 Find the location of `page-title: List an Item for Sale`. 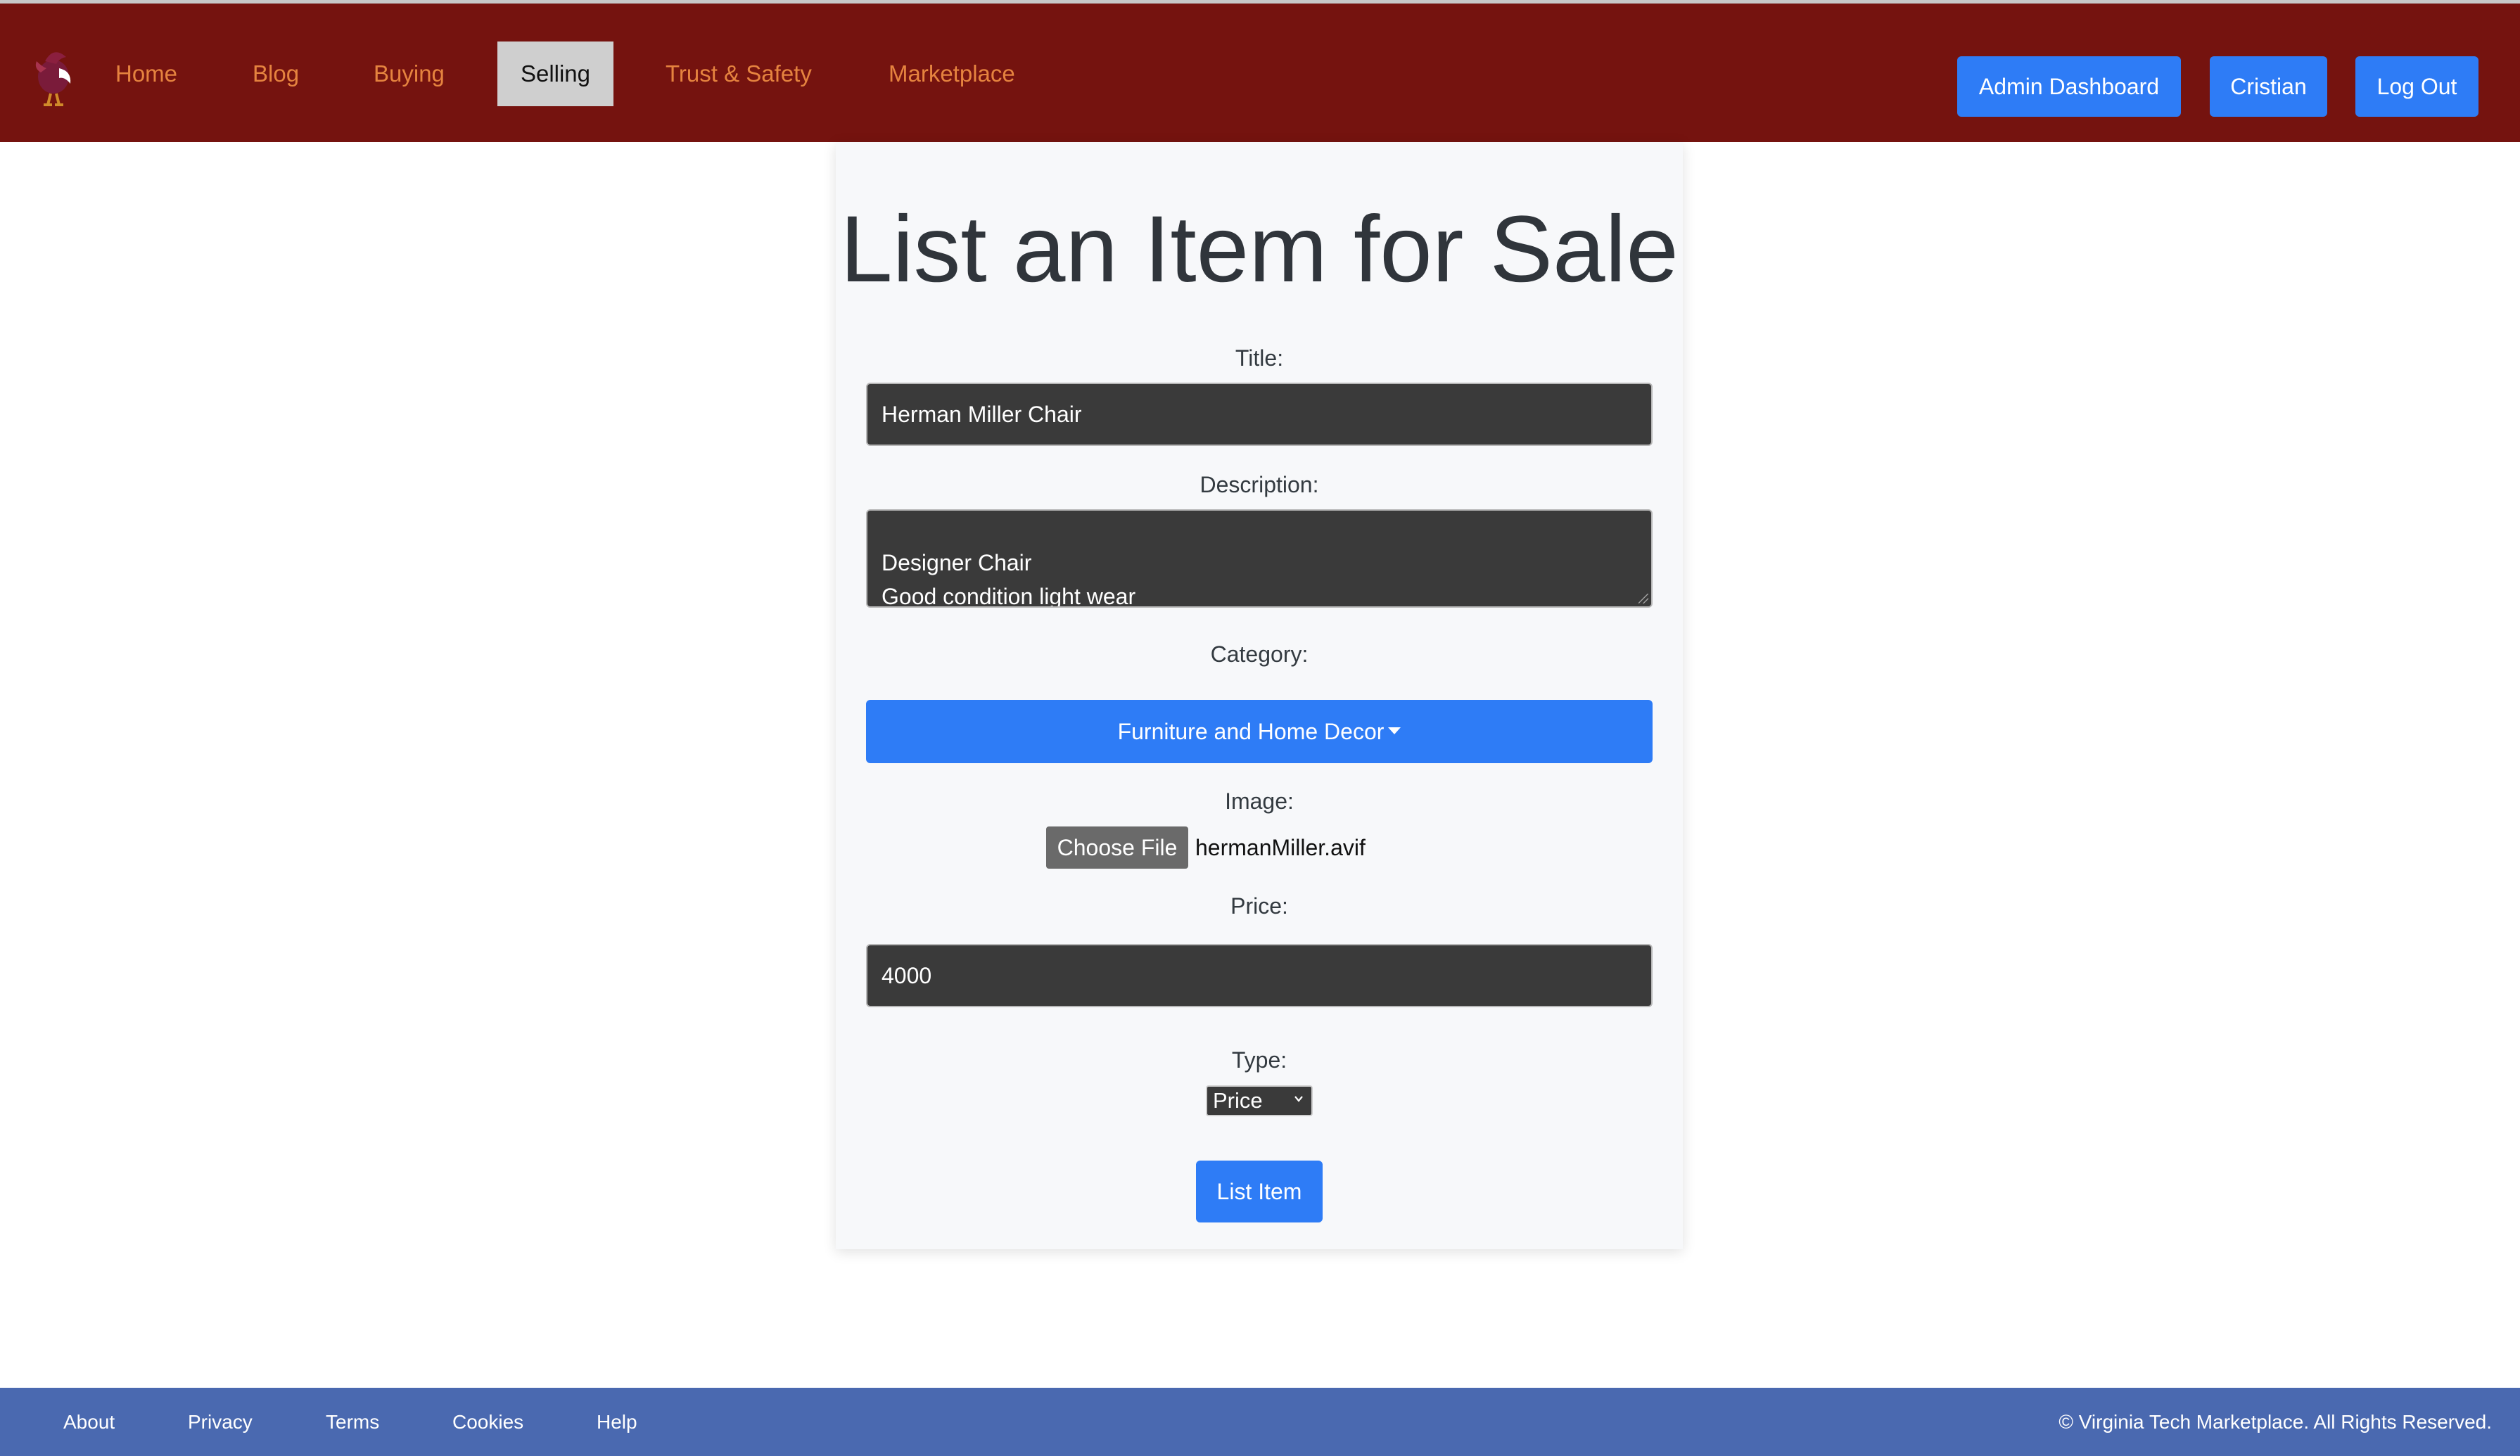

page-title: List an Item for Sale is located at coordinates (1260, 249).